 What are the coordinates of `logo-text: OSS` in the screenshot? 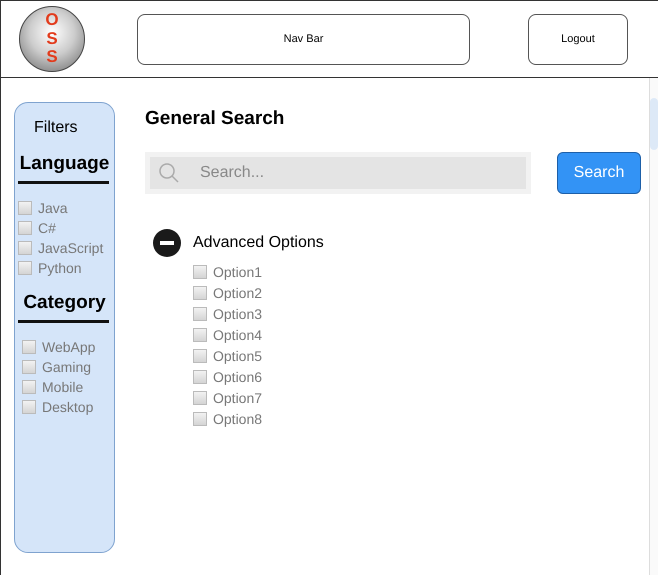 It's located at (52, 39).